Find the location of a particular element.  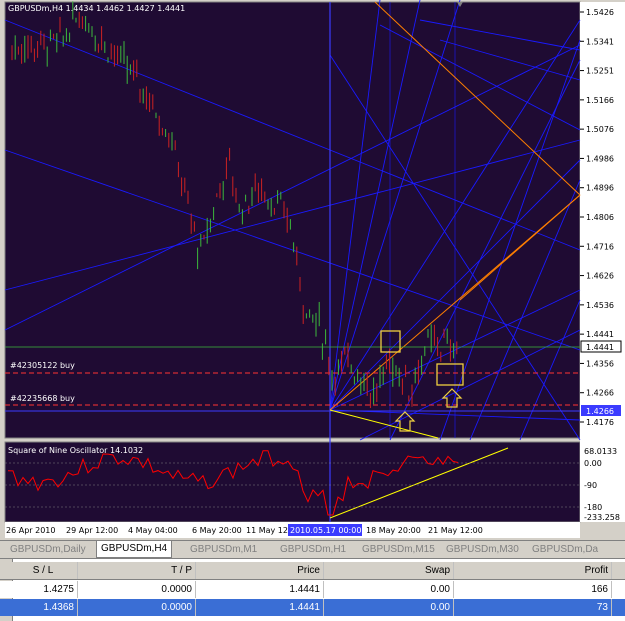

price-tick-label: 1.4806 is located at coordinates (600, 217).